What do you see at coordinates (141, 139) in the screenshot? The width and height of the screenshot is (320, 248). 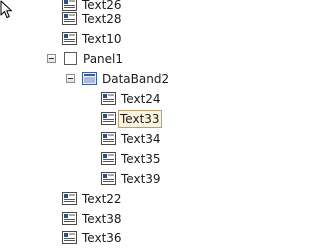 I see `tree-item-label: Text34` at bounding box center [141, 139].